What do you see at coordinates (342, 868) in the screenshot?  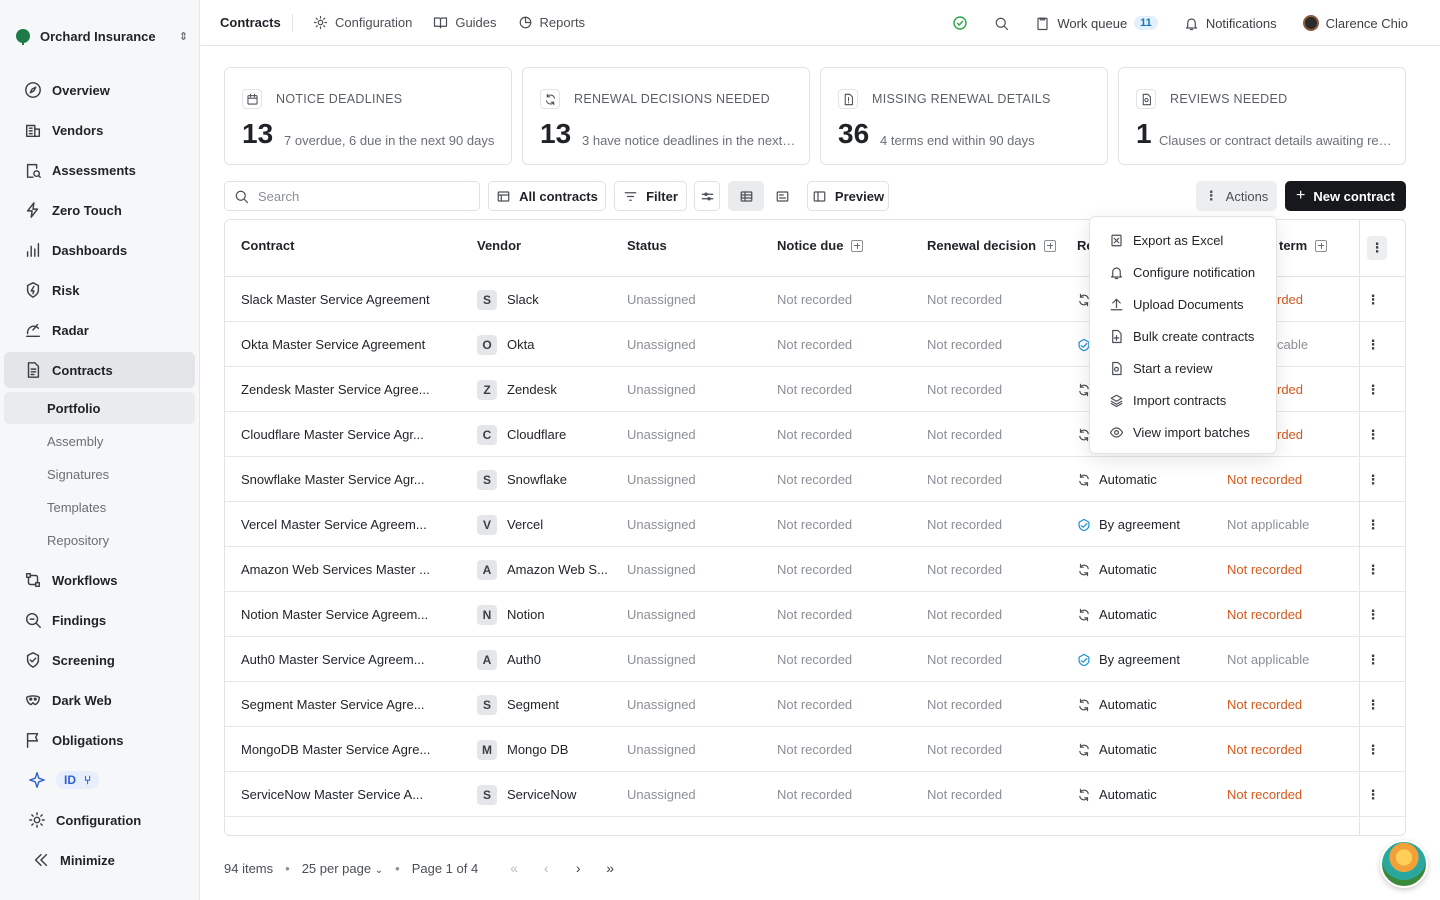 I see `per-page-select: 25 per page ⌄` at bounding box center [342, 868].